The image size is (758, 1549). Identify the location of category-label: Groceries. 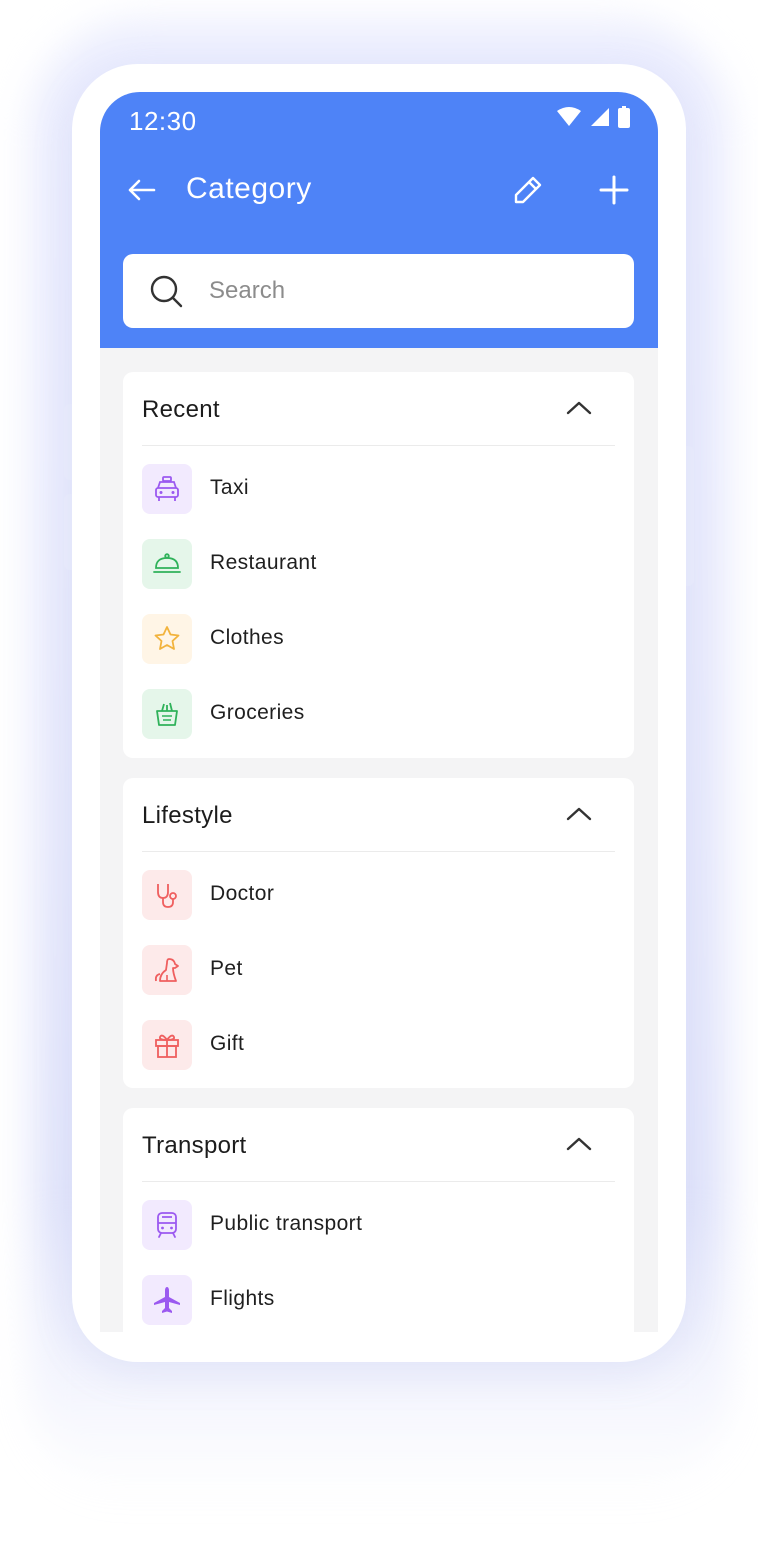
(257, 712).